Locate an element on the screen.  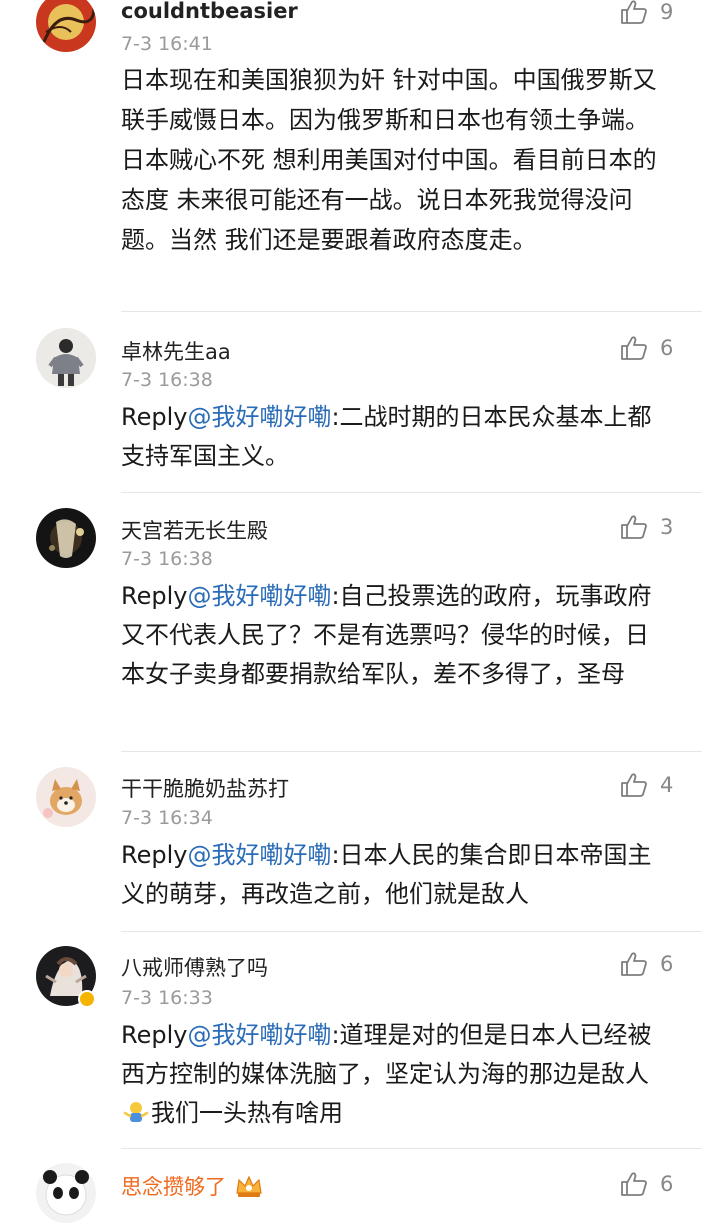
like-count: 4 is located at coordinates (667, 785).